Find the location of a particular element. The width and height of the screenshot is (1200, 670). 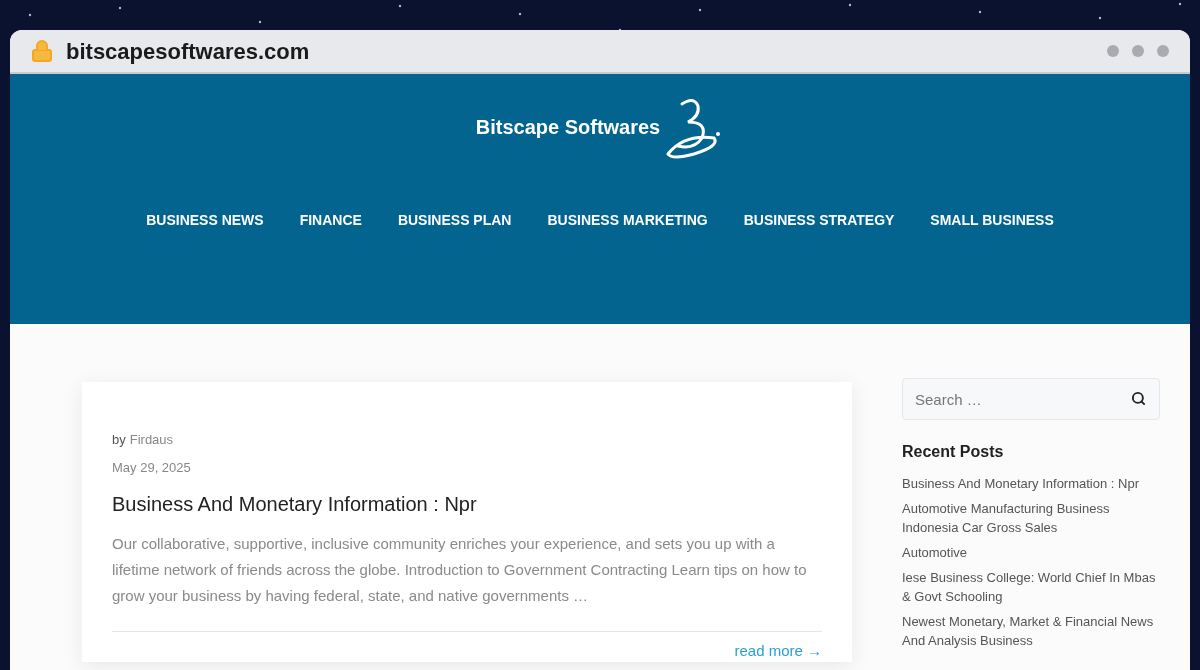

nav-link: BUSINESS MARKETING is located at coordinates (627, 220).